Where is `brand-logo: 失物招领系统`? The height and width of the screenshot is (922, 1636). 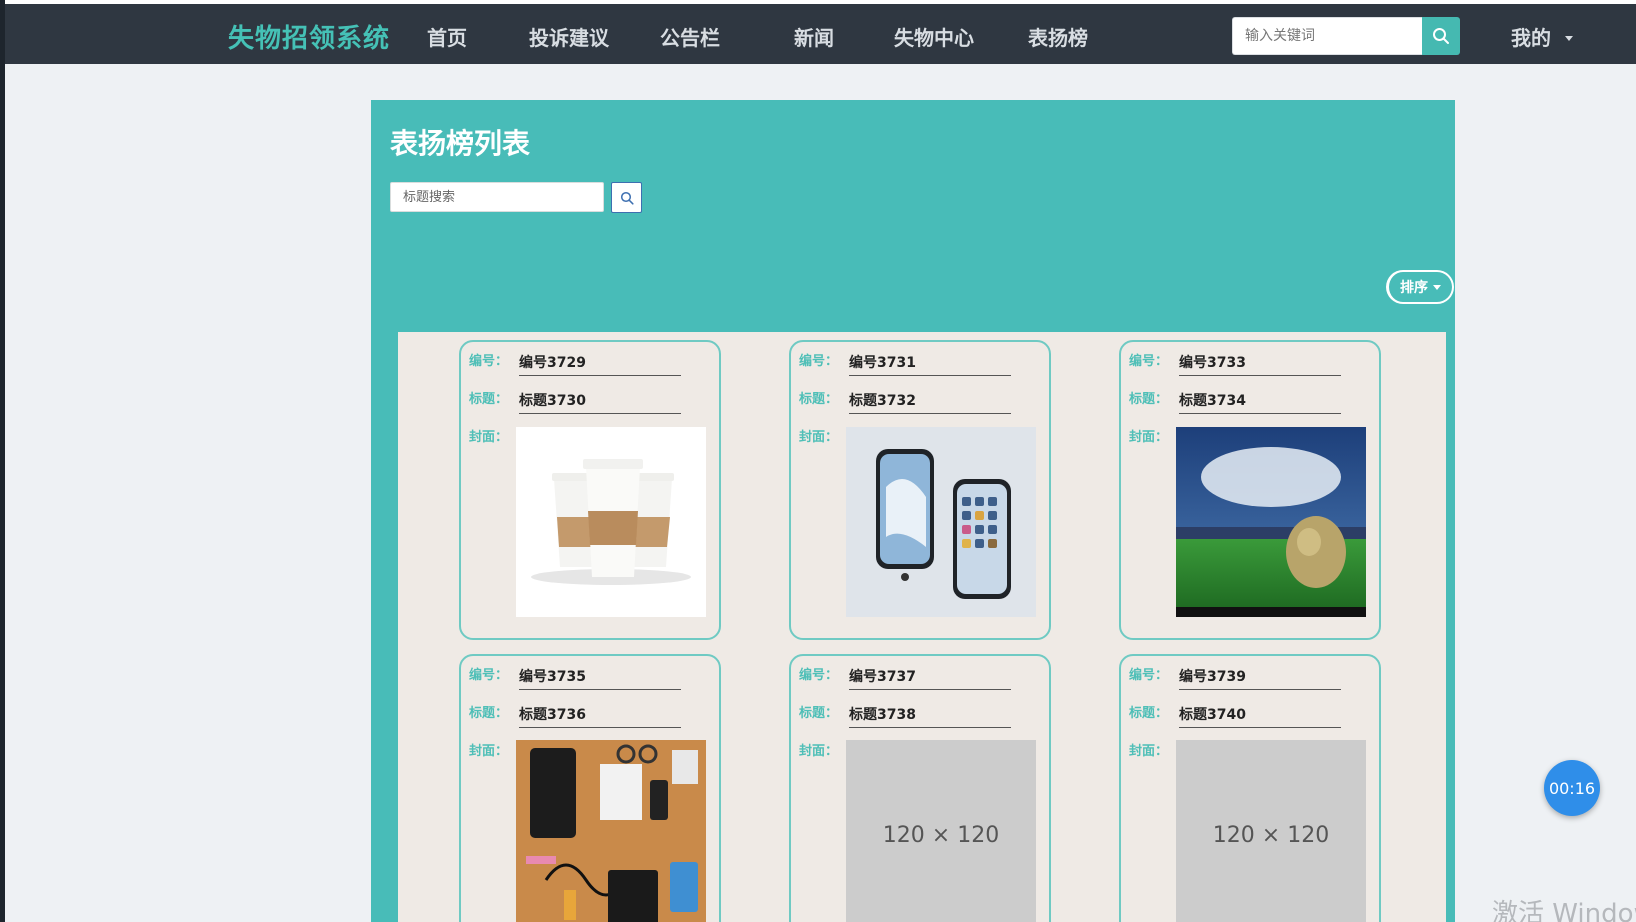
brand-logo: 失物招领系统 is located at coordinates (309, 36).